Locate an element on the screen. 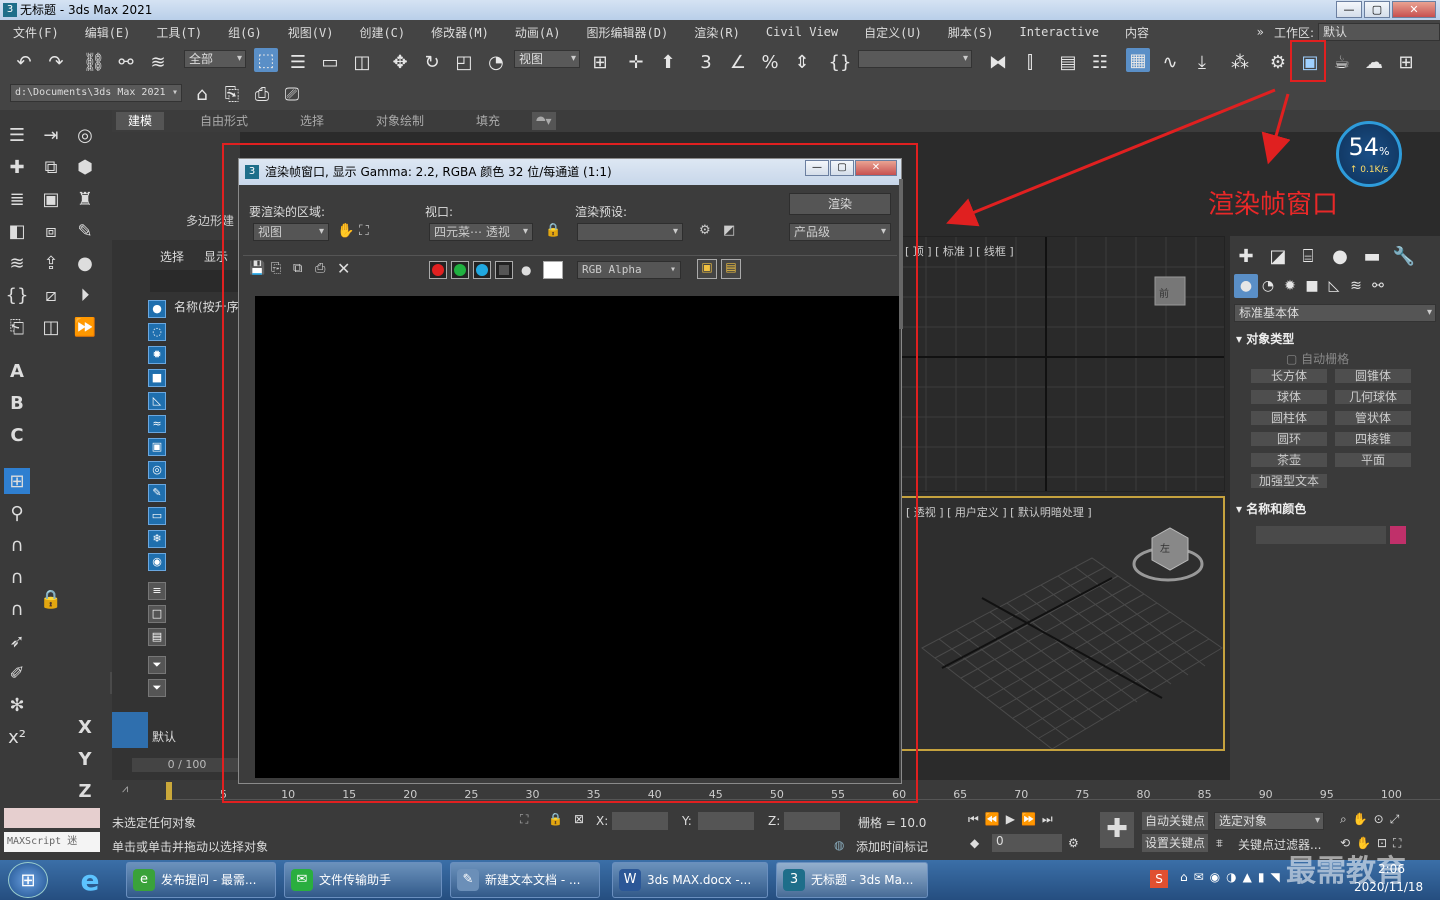  menu-edit: 编辑(E) is located at coordinates (108, 32).